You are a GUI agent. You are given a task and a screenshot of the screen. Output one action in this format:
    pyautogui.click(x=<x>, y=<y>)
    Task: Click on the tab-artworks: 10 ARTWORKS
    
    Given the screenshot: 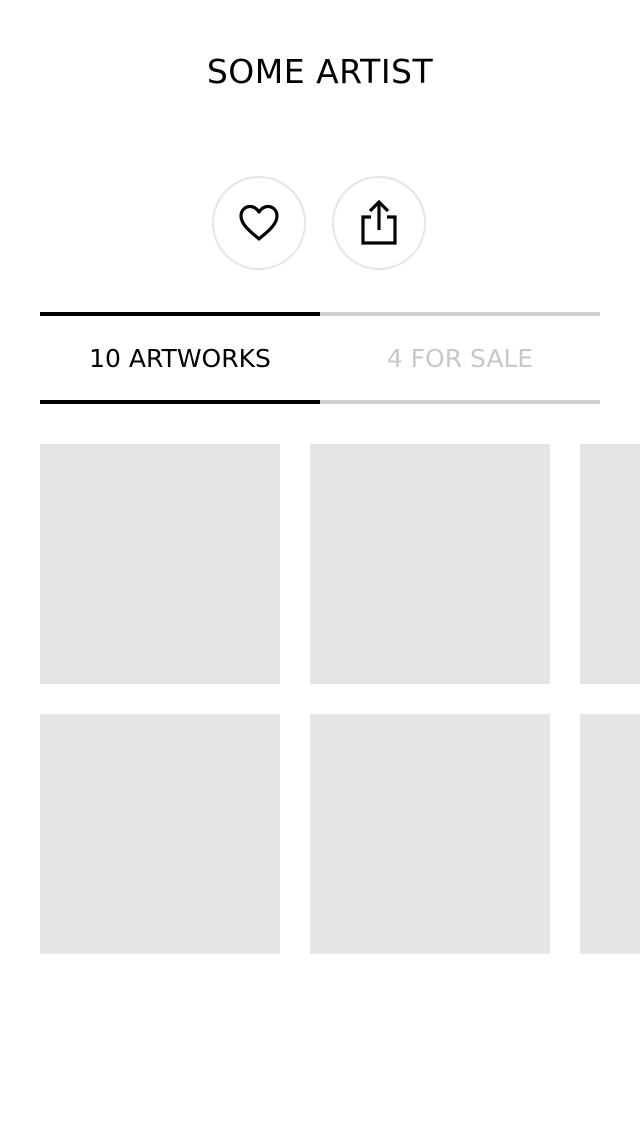 What is the action you would take?
    pyautogui.click(x=180, y=358)
    